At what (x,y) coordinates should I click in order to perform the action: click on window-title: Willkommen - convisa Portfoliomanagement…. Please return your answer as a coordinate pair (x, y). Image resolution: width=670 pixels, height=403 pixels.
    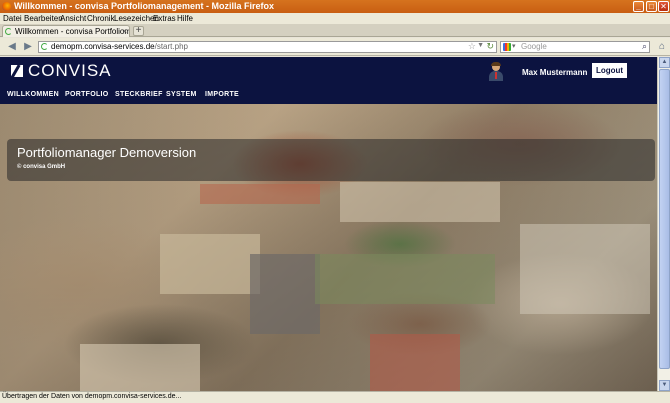
    Looking at the image, I should click on (144, 6).